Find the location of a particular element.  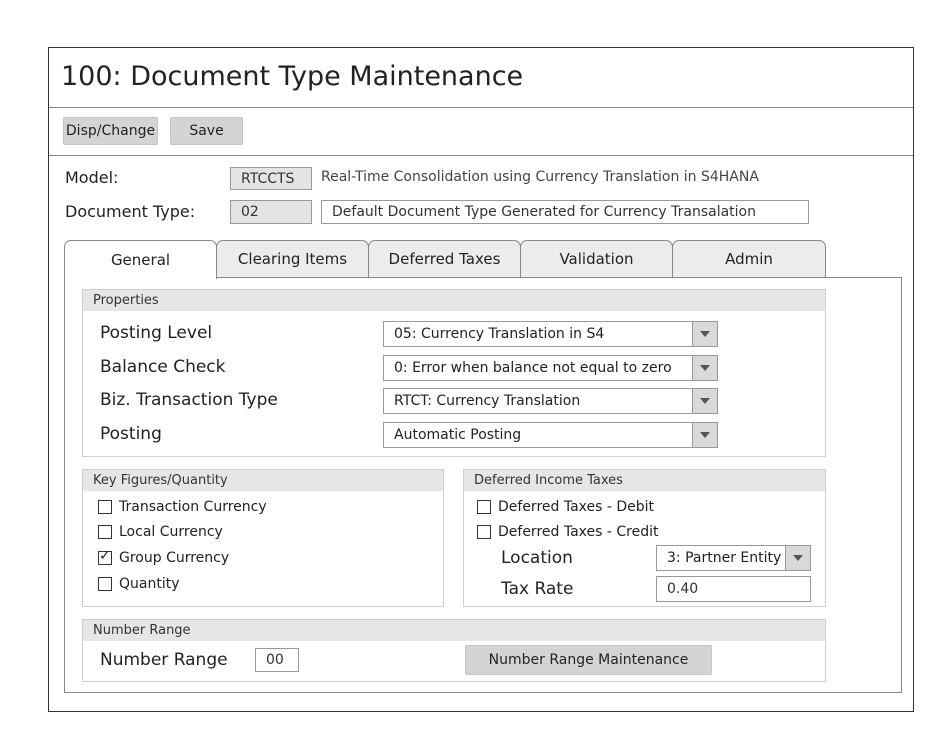

deferred-taxes-debit-label: Deferred Taxes - Debit is located at coordinates (576, 507).